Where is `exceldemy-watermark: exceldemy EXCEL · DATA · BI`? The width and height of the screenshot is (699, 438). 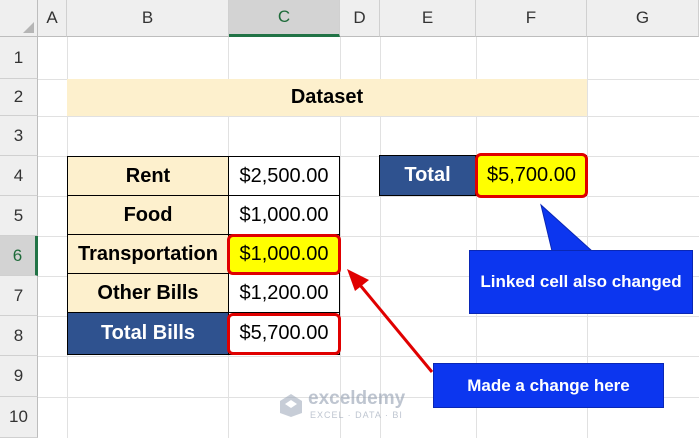
exceldemy-watermark: exceldemy EXCEL · DATA · BI is located at coordinates (353, 406).